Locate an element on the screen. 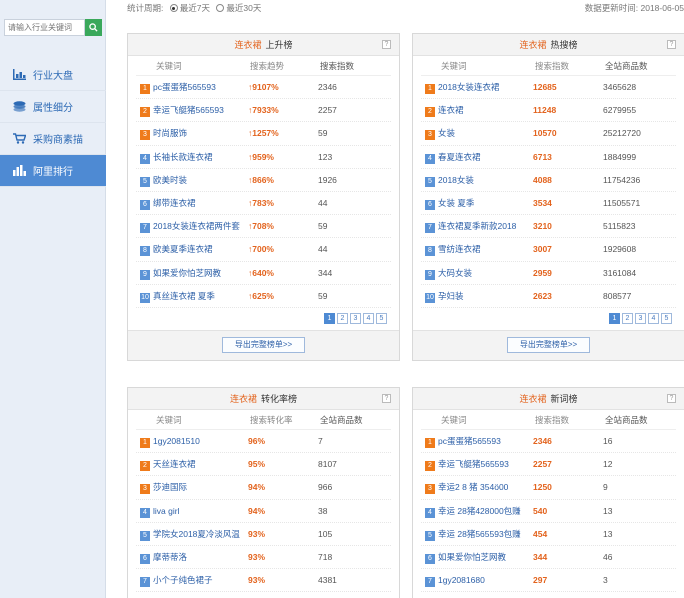 The width and height of the screenshot is (684, 598). keyword-link: 真丝连衣裙 夏季 is located at coordinates (184, 296).